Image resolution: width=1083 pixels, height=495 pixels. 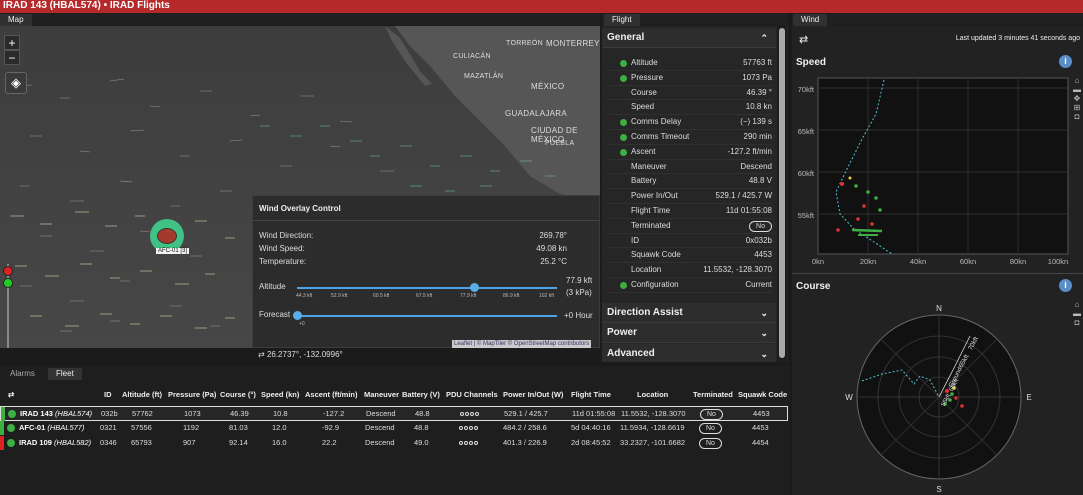 I want to click on cell-loc: 11.5934, -128.6619, so click(x=652, y=427).